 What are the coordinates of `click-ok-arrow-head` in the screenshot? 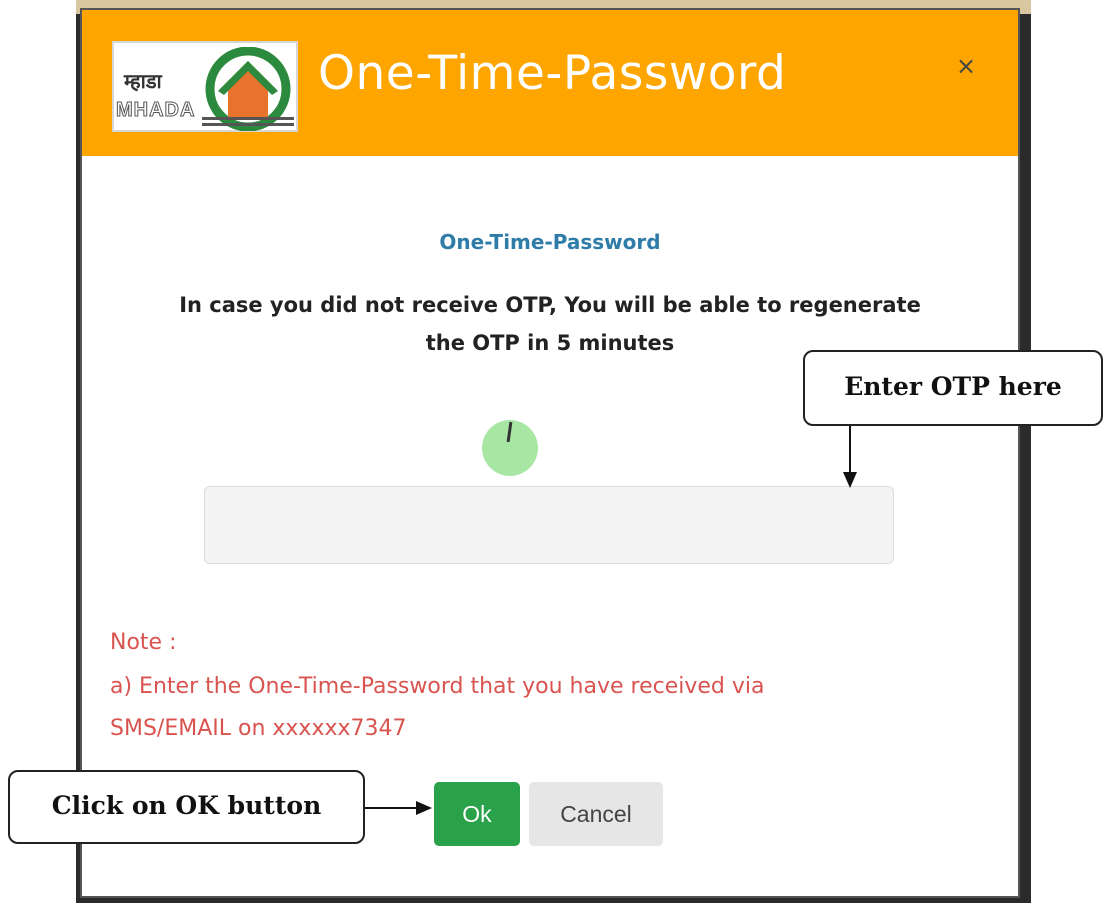 It's located at (424, 808).